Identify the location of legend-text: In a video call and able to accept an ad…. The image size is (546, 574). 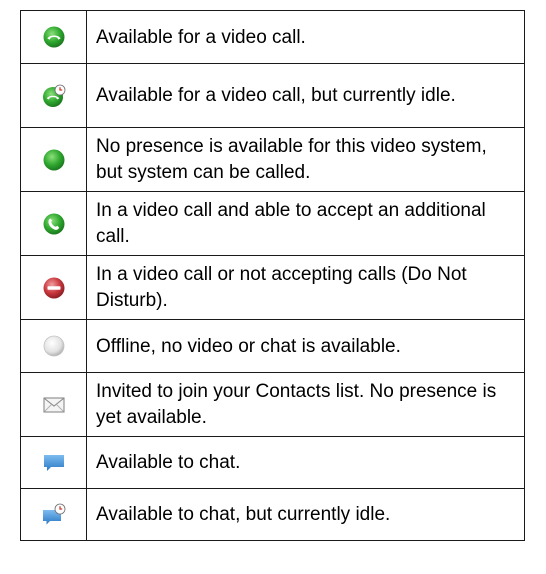
(291, 223).